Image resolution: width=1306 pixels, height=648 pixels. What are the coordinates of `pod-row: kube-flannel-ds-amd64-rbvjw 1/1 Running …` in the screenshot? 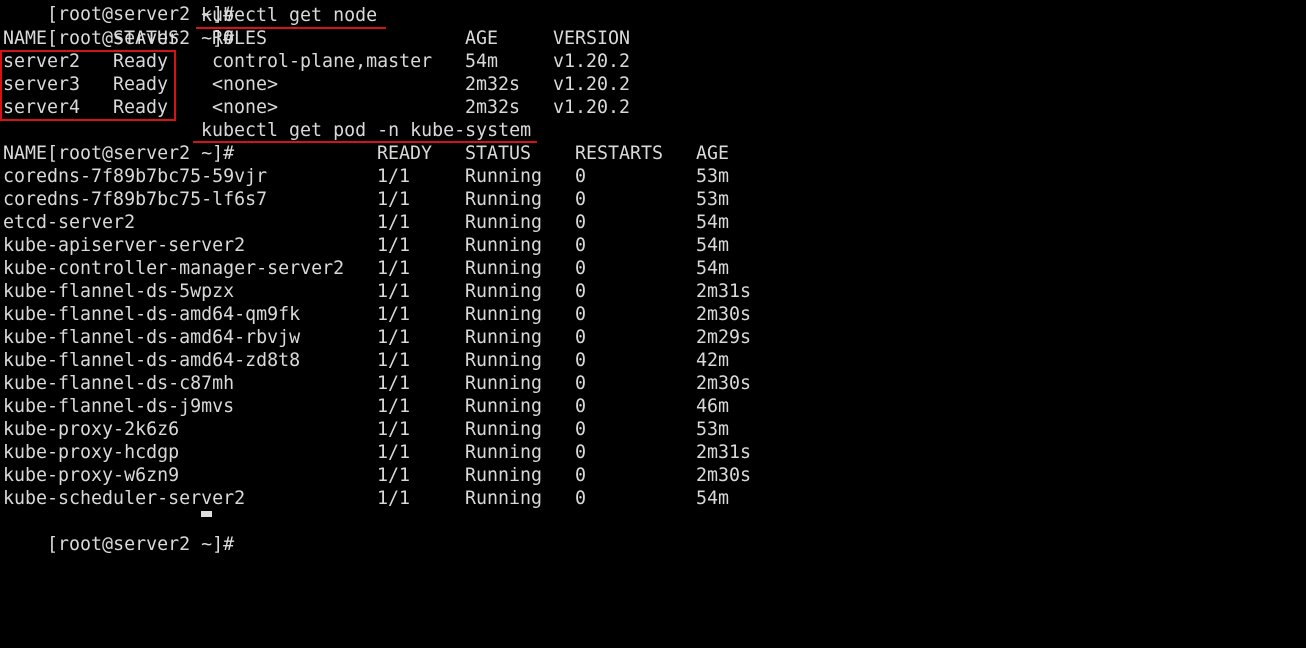 It's located at (377, 337).